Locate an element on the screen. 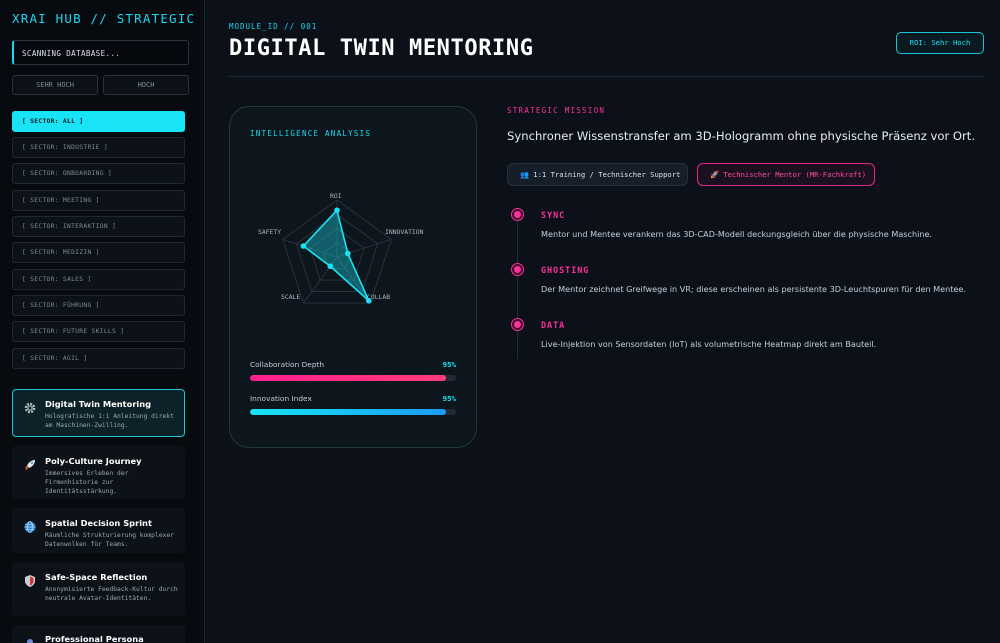 Image resolution: width=1000 pixels, height=643 pixels. module-card-title: Professional Persona is located at coordinates (94, 638).